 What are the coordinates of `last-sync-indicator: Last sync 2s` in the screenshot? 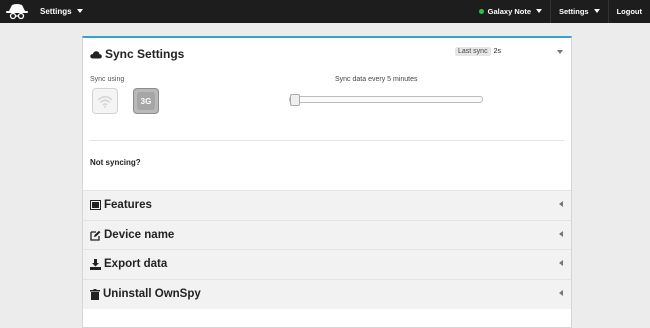 It's located at (478, 51).